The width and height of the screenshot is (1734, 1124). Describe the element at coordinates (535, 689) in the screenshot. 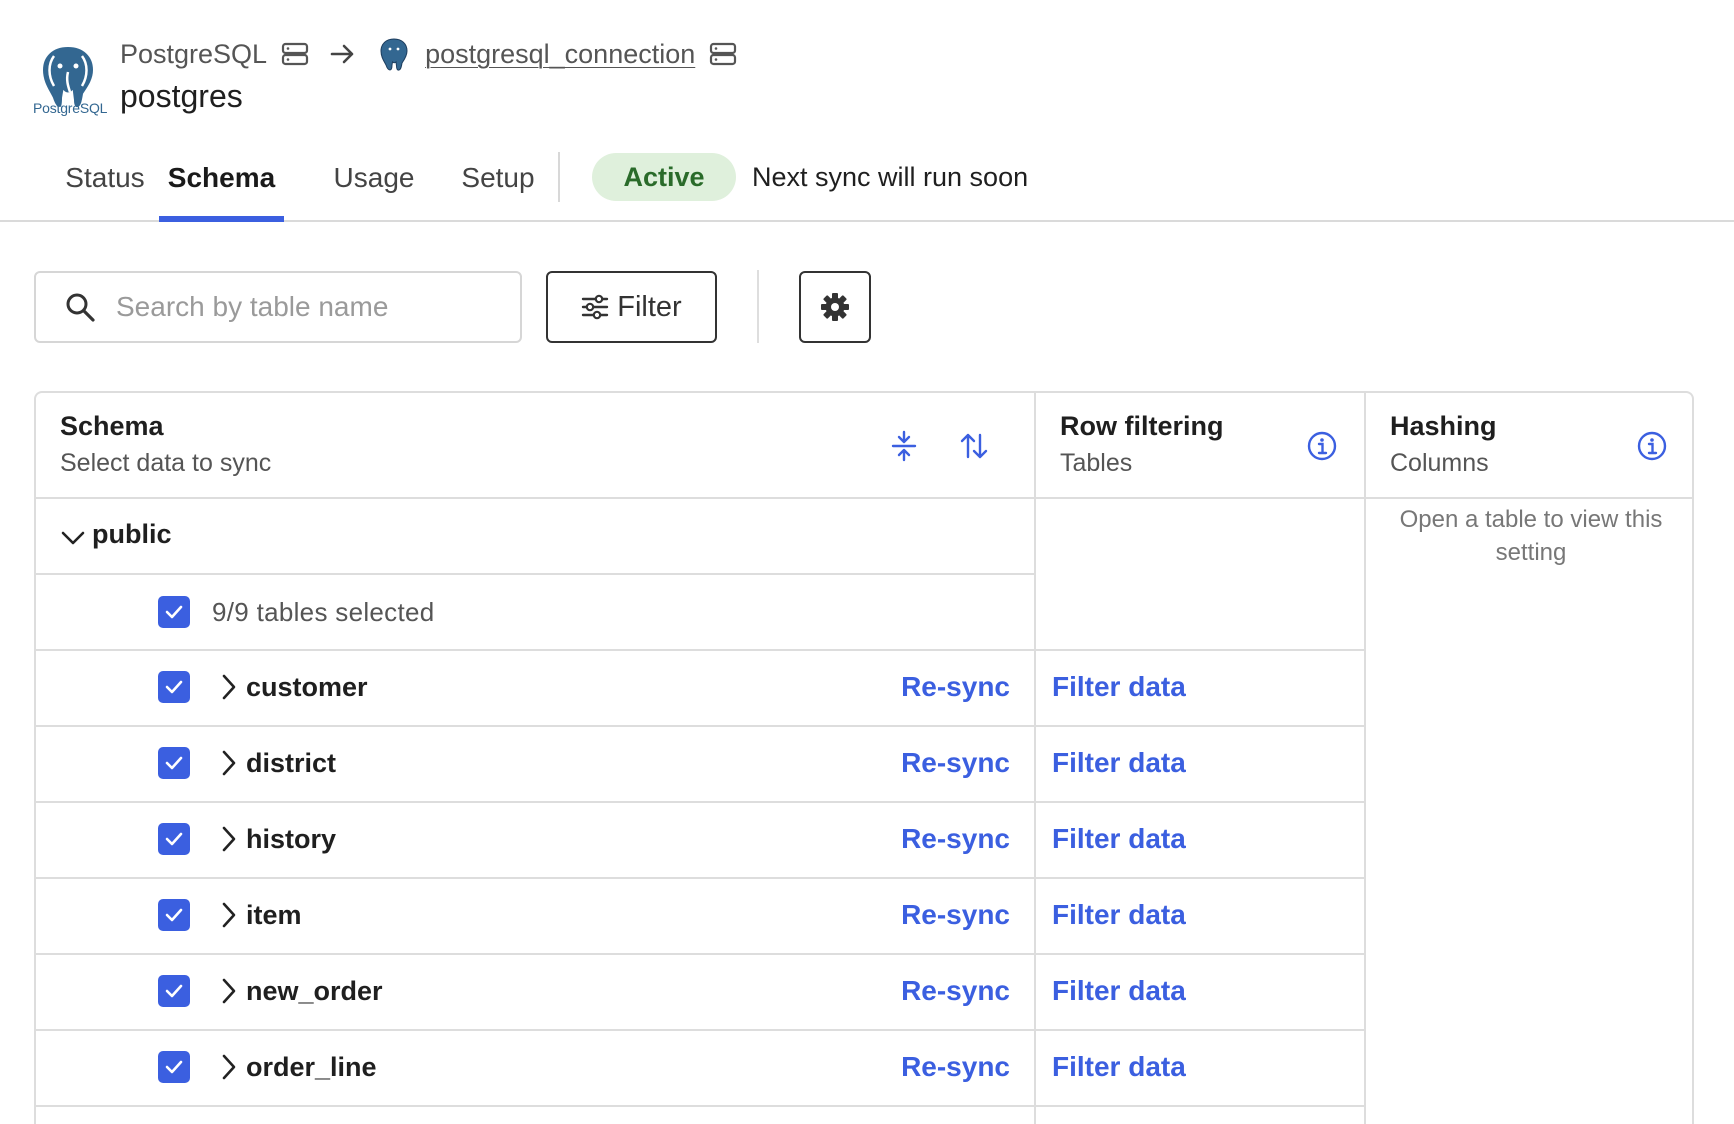

I see `table-row: customer Re-sync` at that location.